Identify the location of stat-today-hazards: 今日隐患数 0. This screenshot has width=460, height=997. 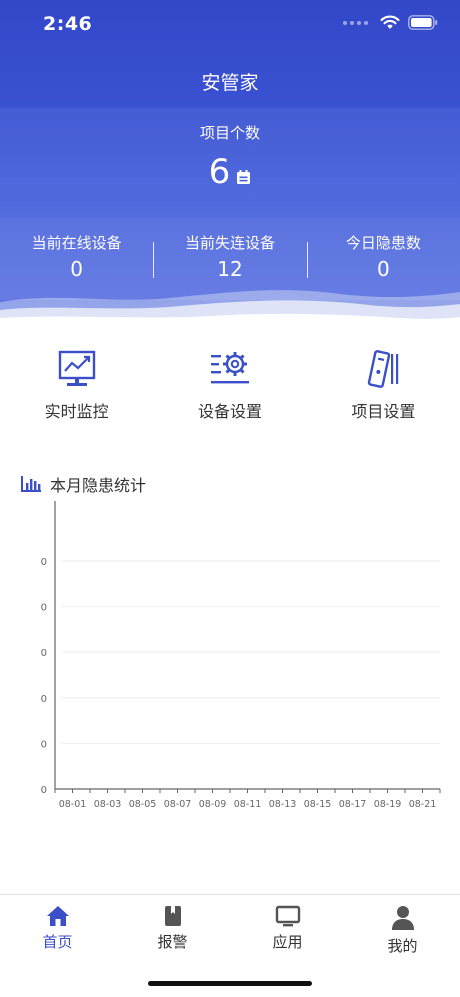
(383, 260).